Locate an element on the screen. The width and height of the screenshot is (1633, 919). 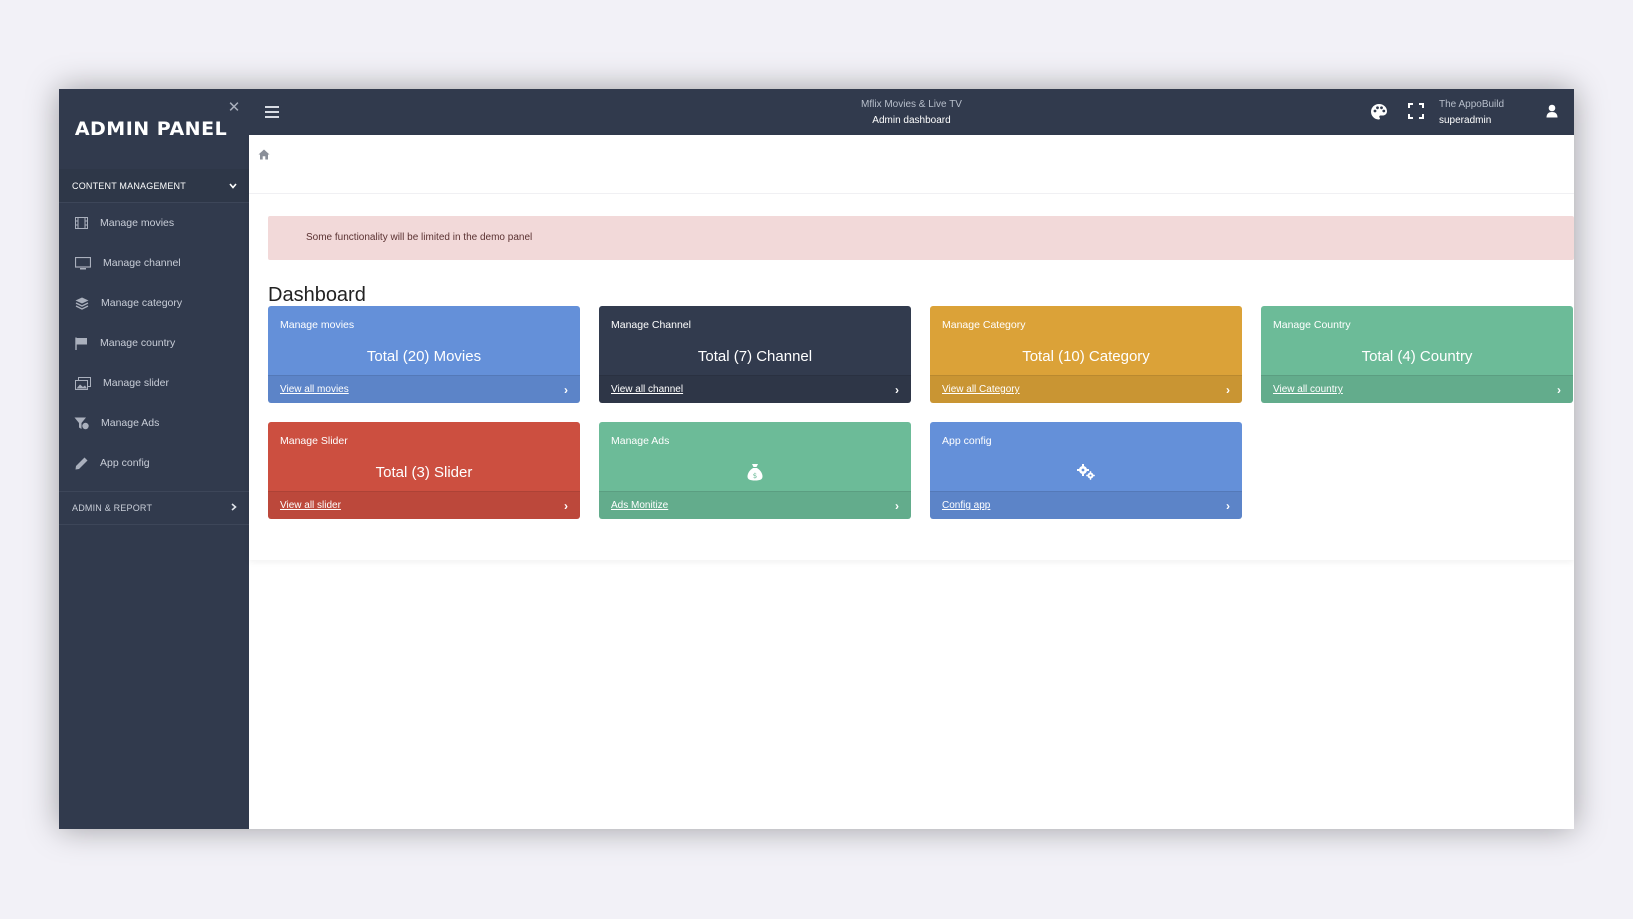
card-title: Manage Slider is located at coordinates (314, 441).